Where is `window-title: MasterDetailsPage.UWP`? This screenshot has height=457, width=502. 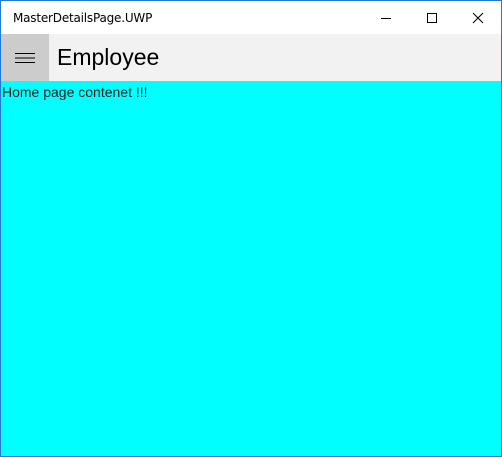 window-title: MasterDetailsPage.UWP is located at coordinates (83, 17).